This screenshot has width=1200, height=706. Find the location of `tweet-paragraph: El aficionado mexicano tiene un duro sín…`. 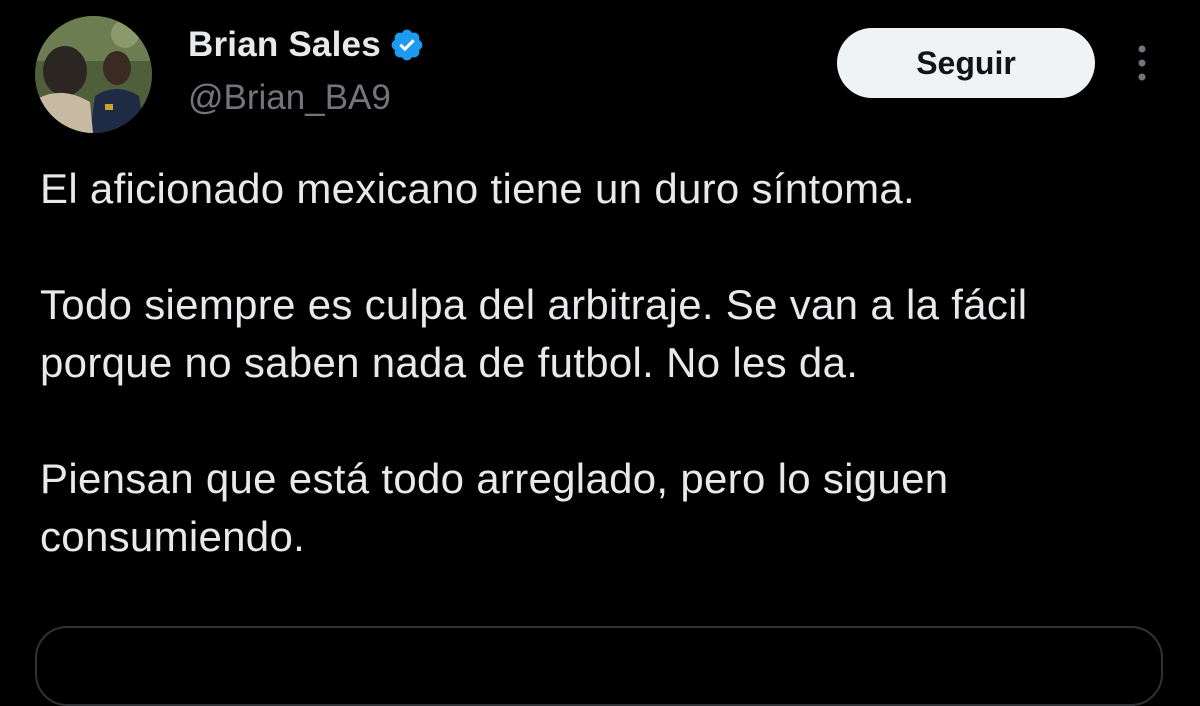

tweet-paragraph: El aficionado mexicano tiene un duro sín… is located at coordinates (478, 188).